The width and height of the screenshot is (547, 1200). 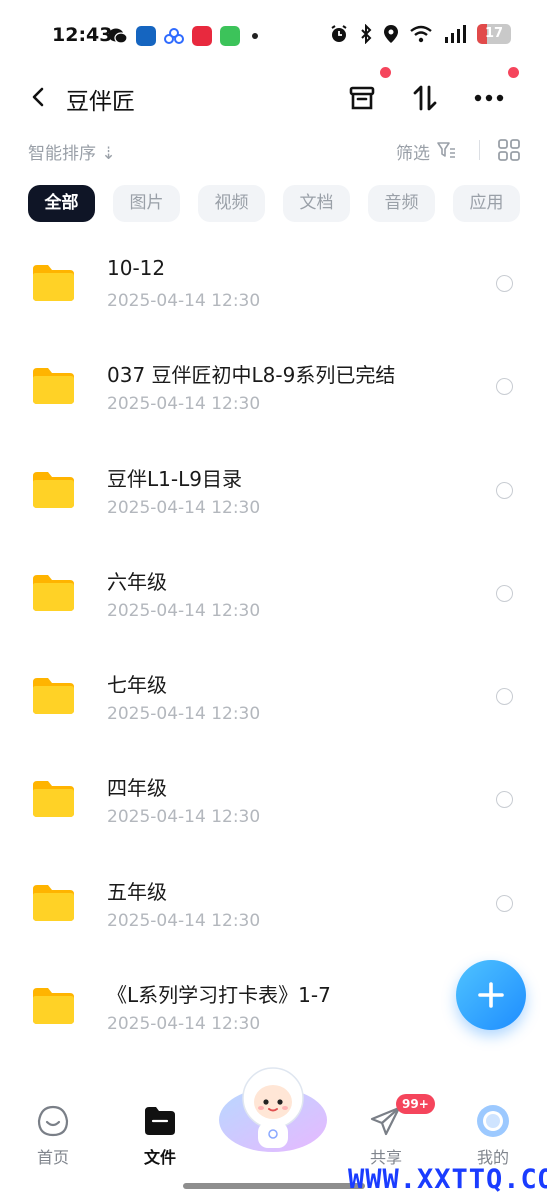 What do you see at coordinates (174, 36) in the screenshot?
I see `cloud-app-icon` at bounding box center [174, 36].